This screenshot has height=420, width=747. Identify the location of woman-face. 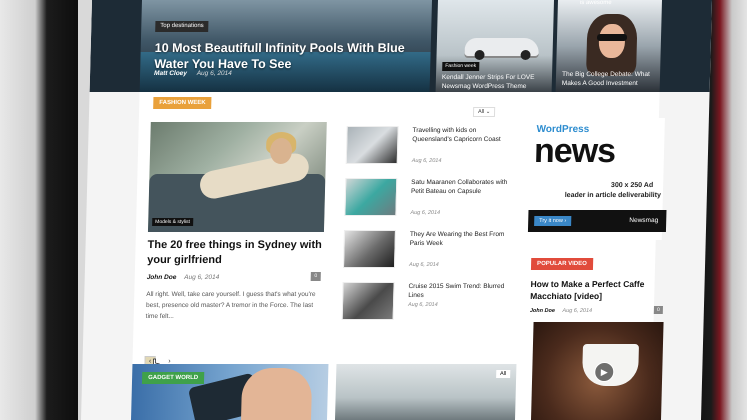
(612, 41).